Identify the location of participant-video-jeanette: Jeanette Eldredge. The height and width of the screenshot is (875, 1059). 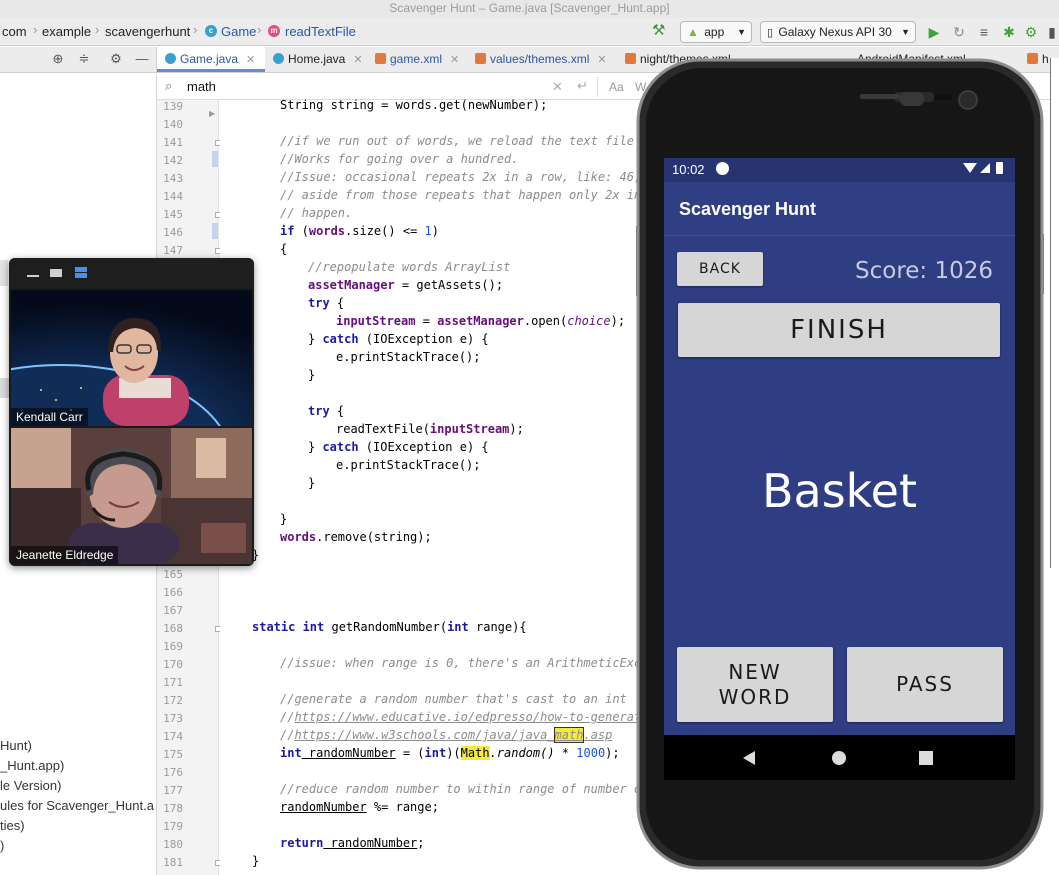
(131, 496).